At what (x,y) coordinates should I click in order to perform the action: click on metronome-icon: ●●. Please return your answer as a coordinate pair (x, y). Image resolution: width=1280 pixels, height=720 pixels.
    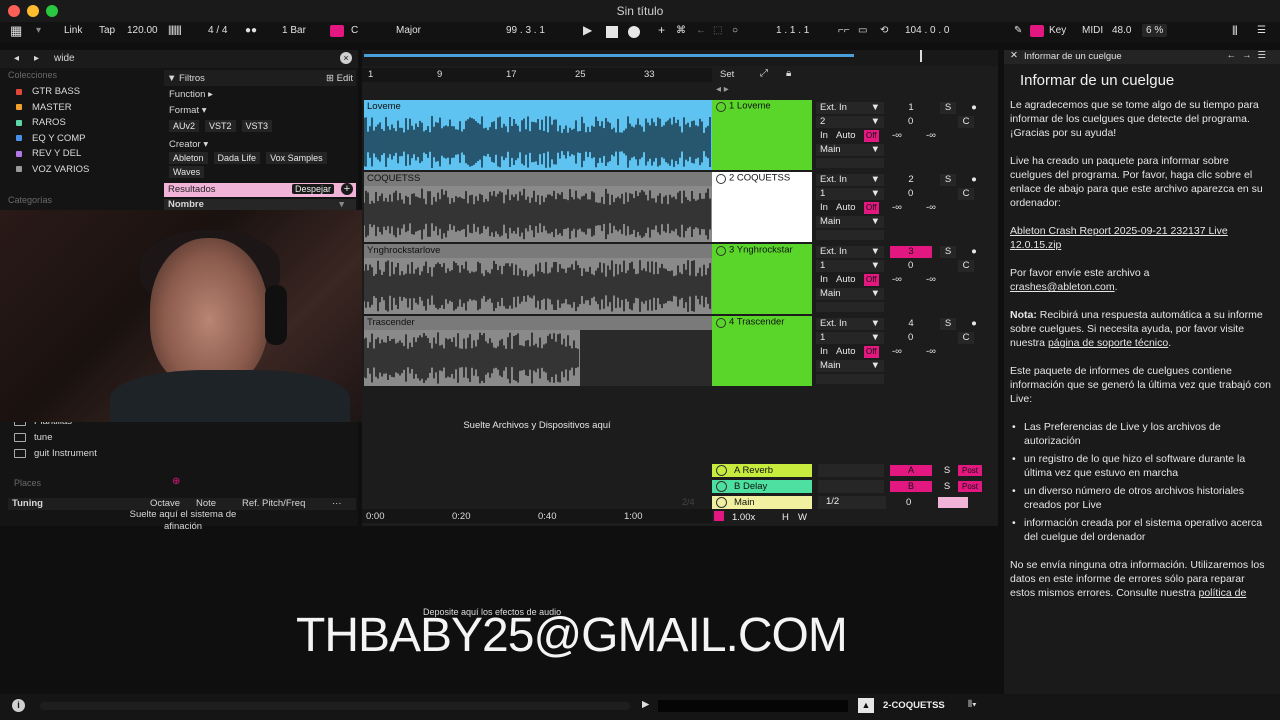
    Looking at the image, I should click on (251, 30).